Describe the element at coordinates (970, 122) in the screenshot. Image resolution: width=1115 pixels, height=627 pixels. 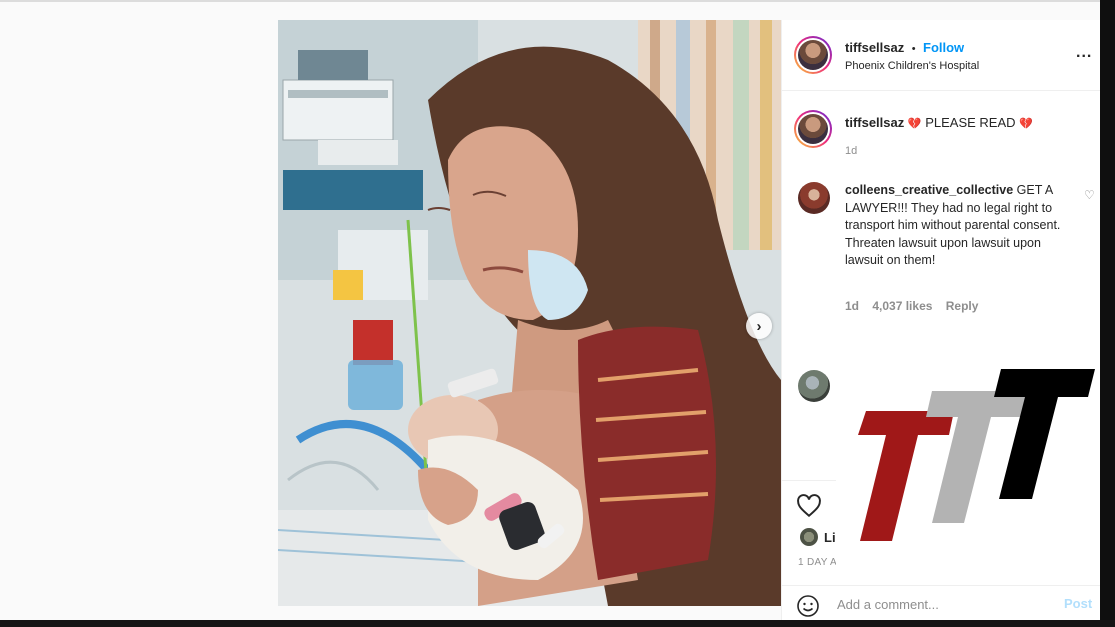
I see `caption-text: PLEASE READ` at that location.